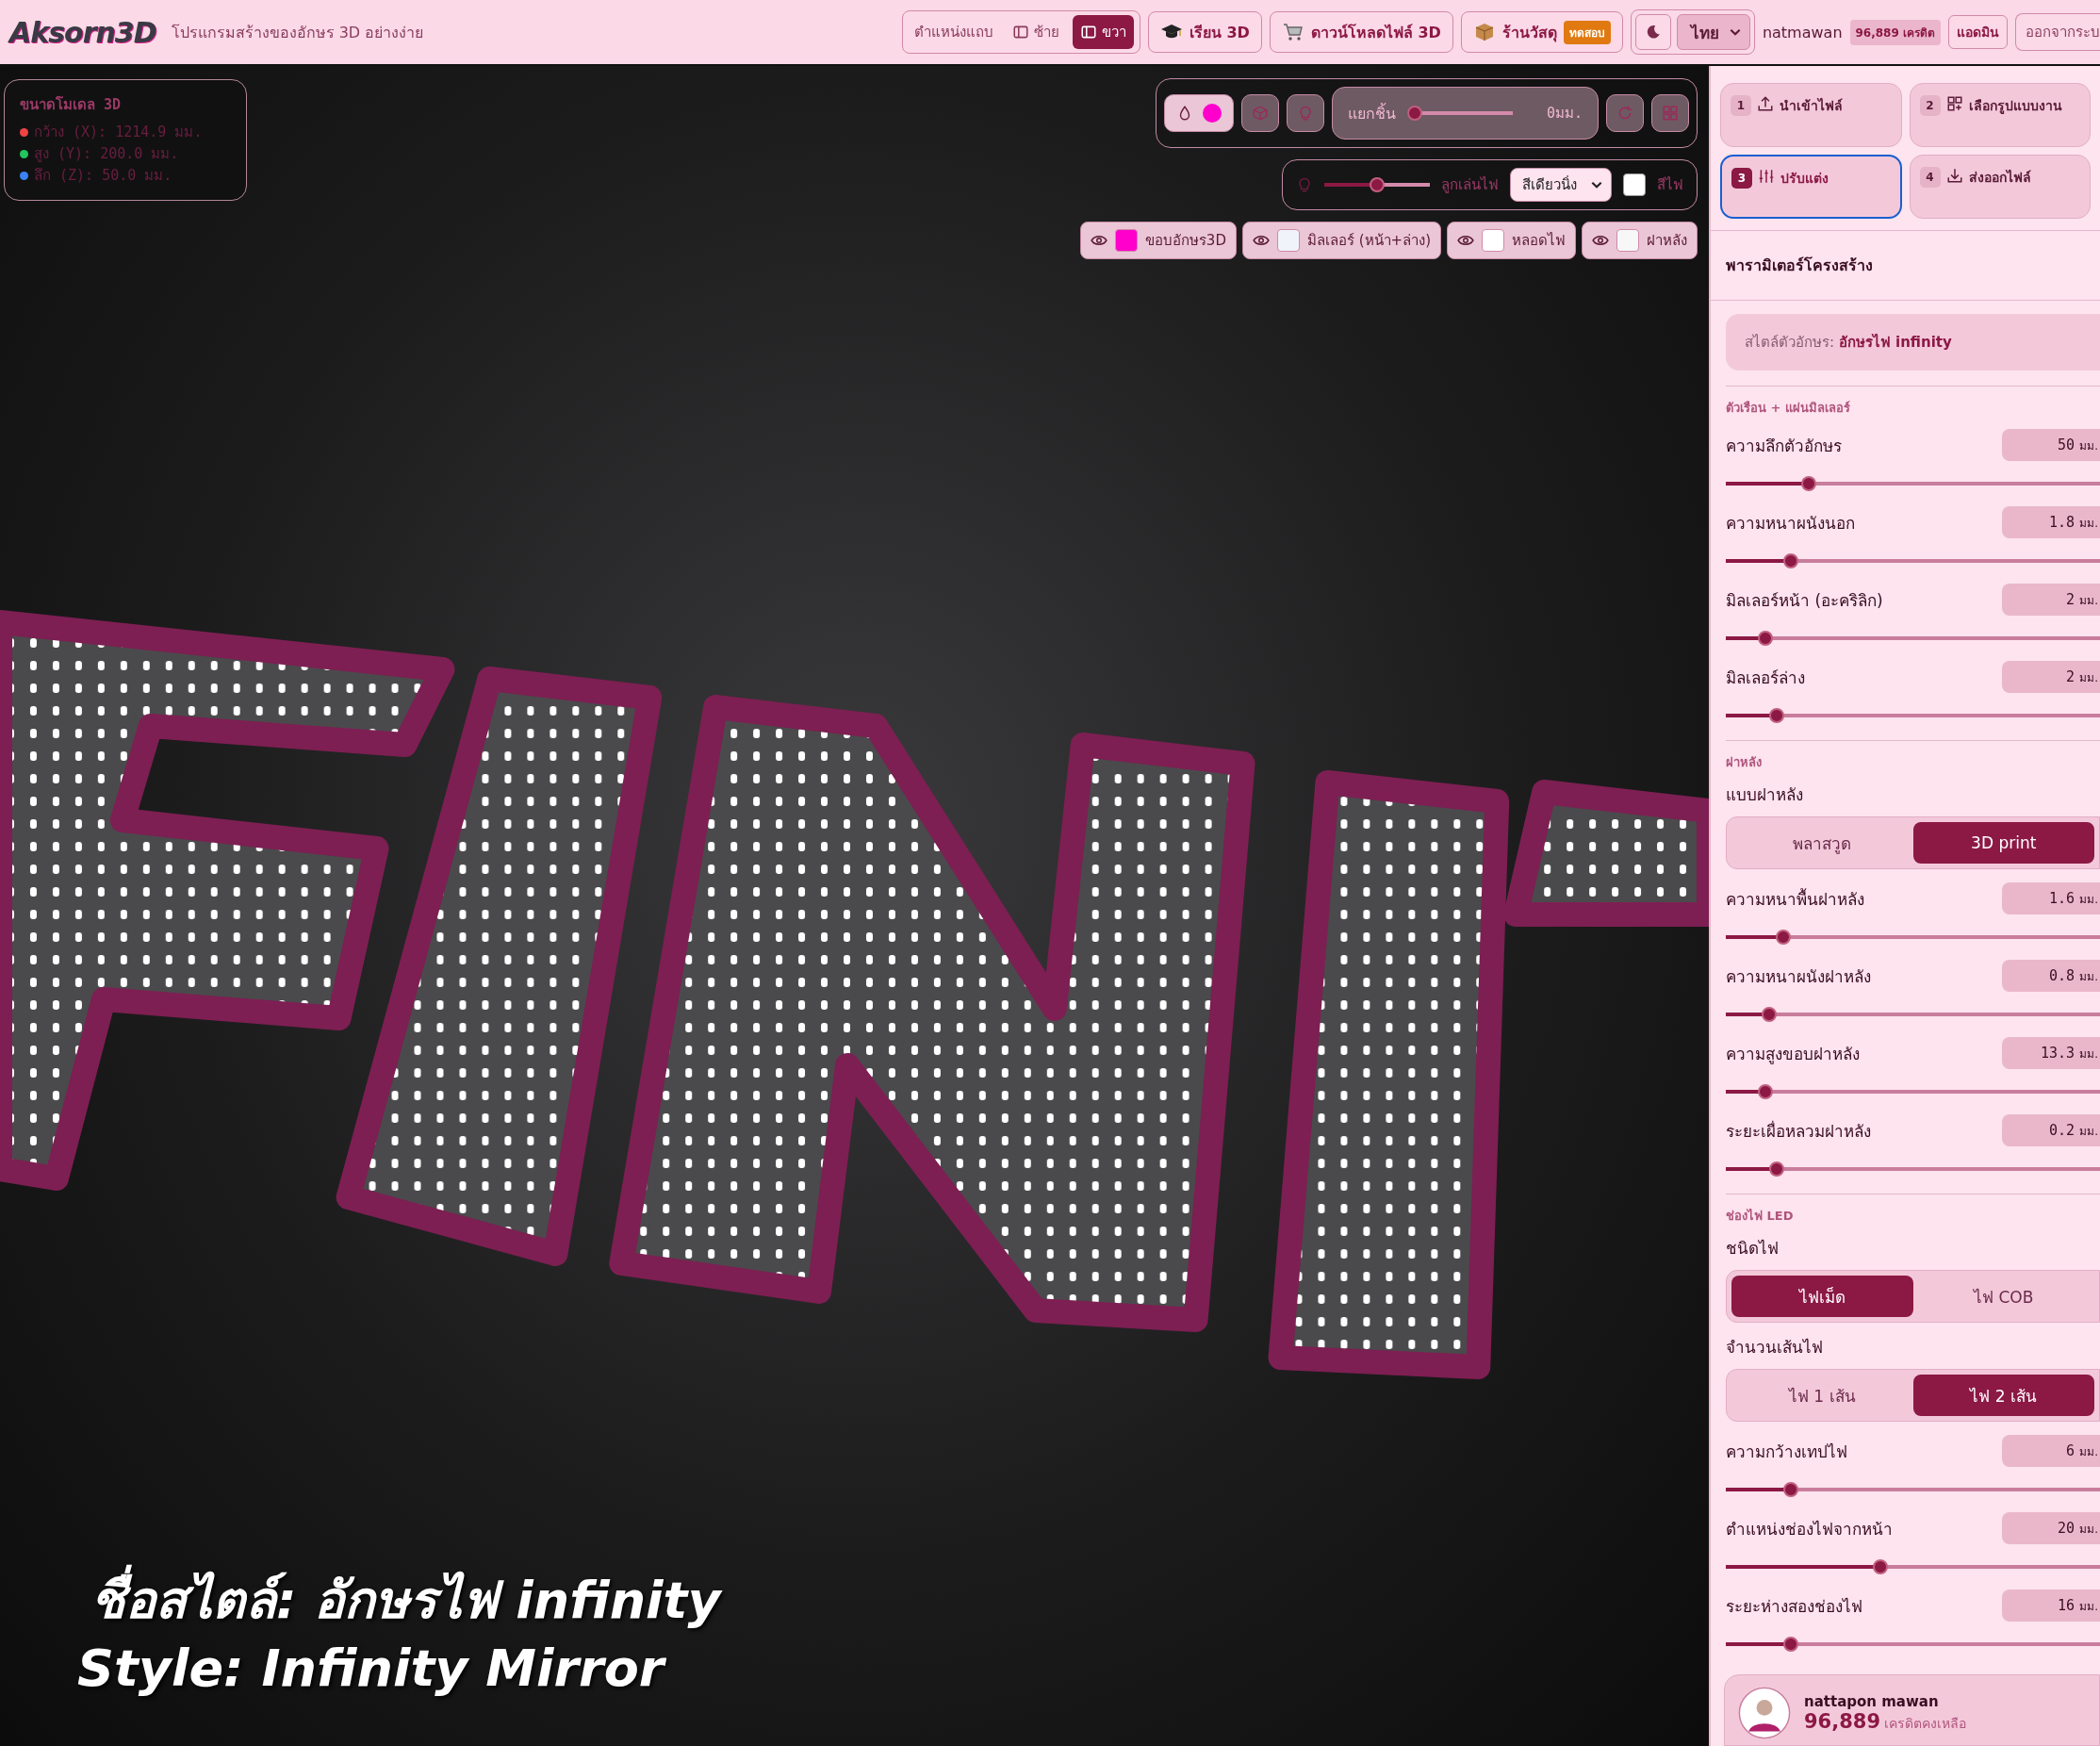 The width and height of the screenshot is (2100, 1746). I want to click on cart-icon, so click(1292, 32).